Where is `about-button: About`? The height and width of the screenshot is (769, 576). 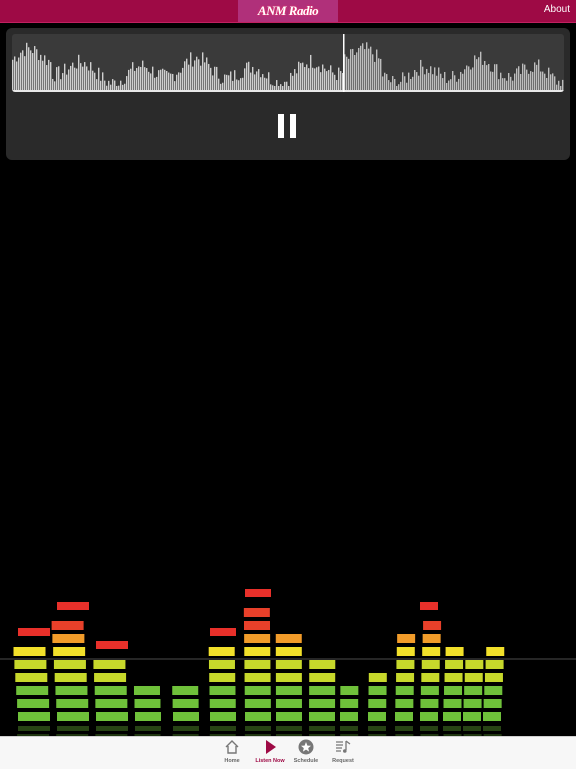
about-button: About is located at coordinates (557, 9).